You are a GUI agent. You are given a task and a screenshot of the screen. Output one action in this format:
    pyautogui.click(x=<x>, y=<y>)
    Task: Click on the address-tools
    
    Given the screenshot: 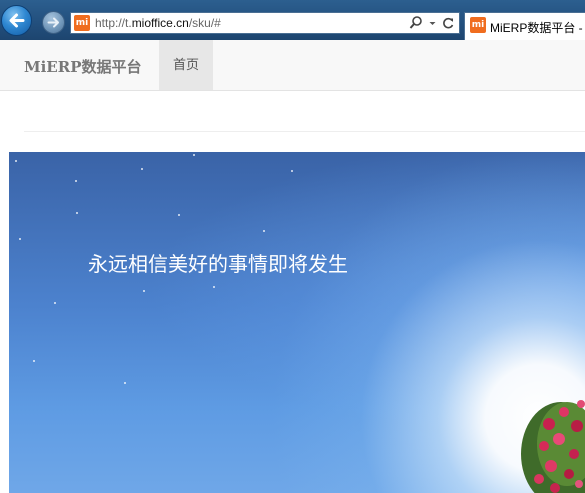 What is the action you would take?
    pyautogui.click(x=432, y=23)
    